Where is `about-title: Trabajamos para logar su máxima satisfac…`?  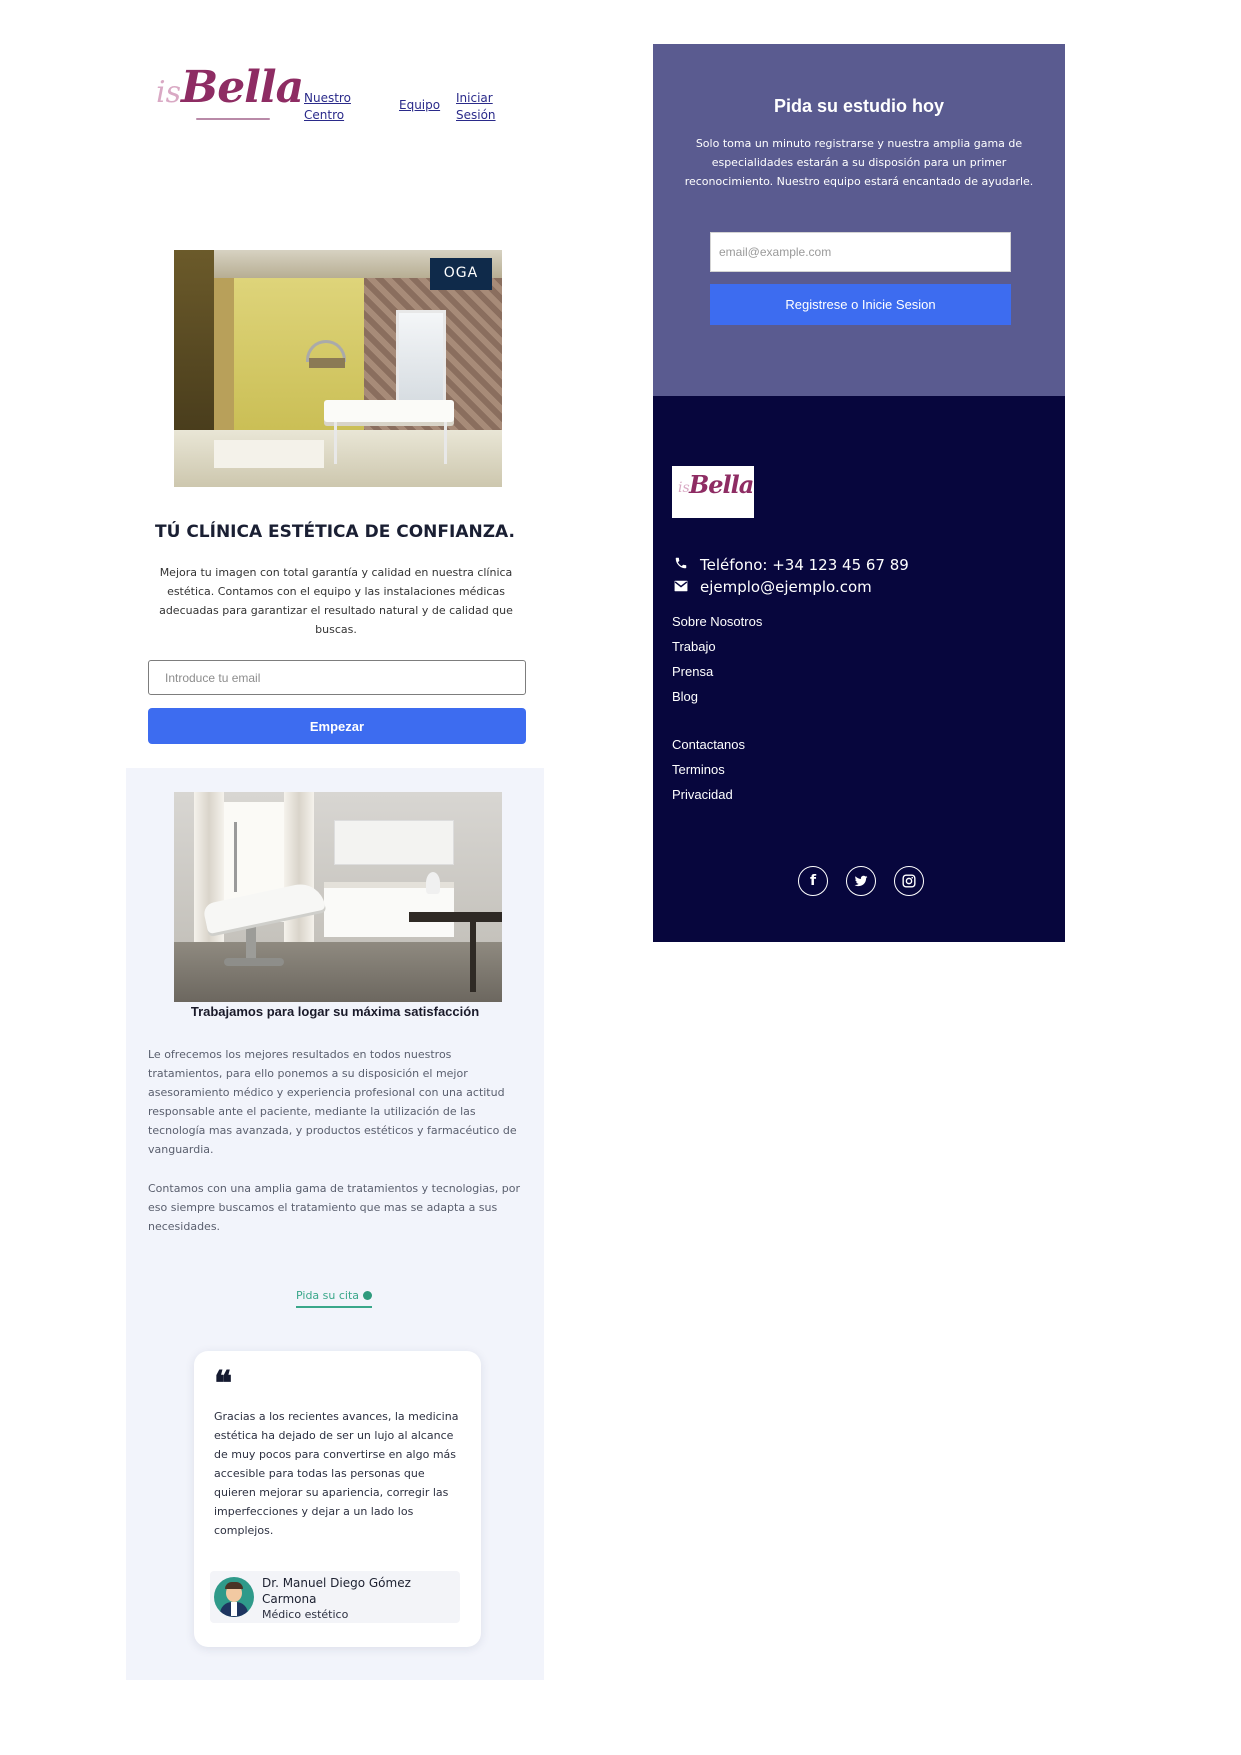
about-title: Trabajamos para logar su máxima satisfac… is located at coordinates (335, 1011).